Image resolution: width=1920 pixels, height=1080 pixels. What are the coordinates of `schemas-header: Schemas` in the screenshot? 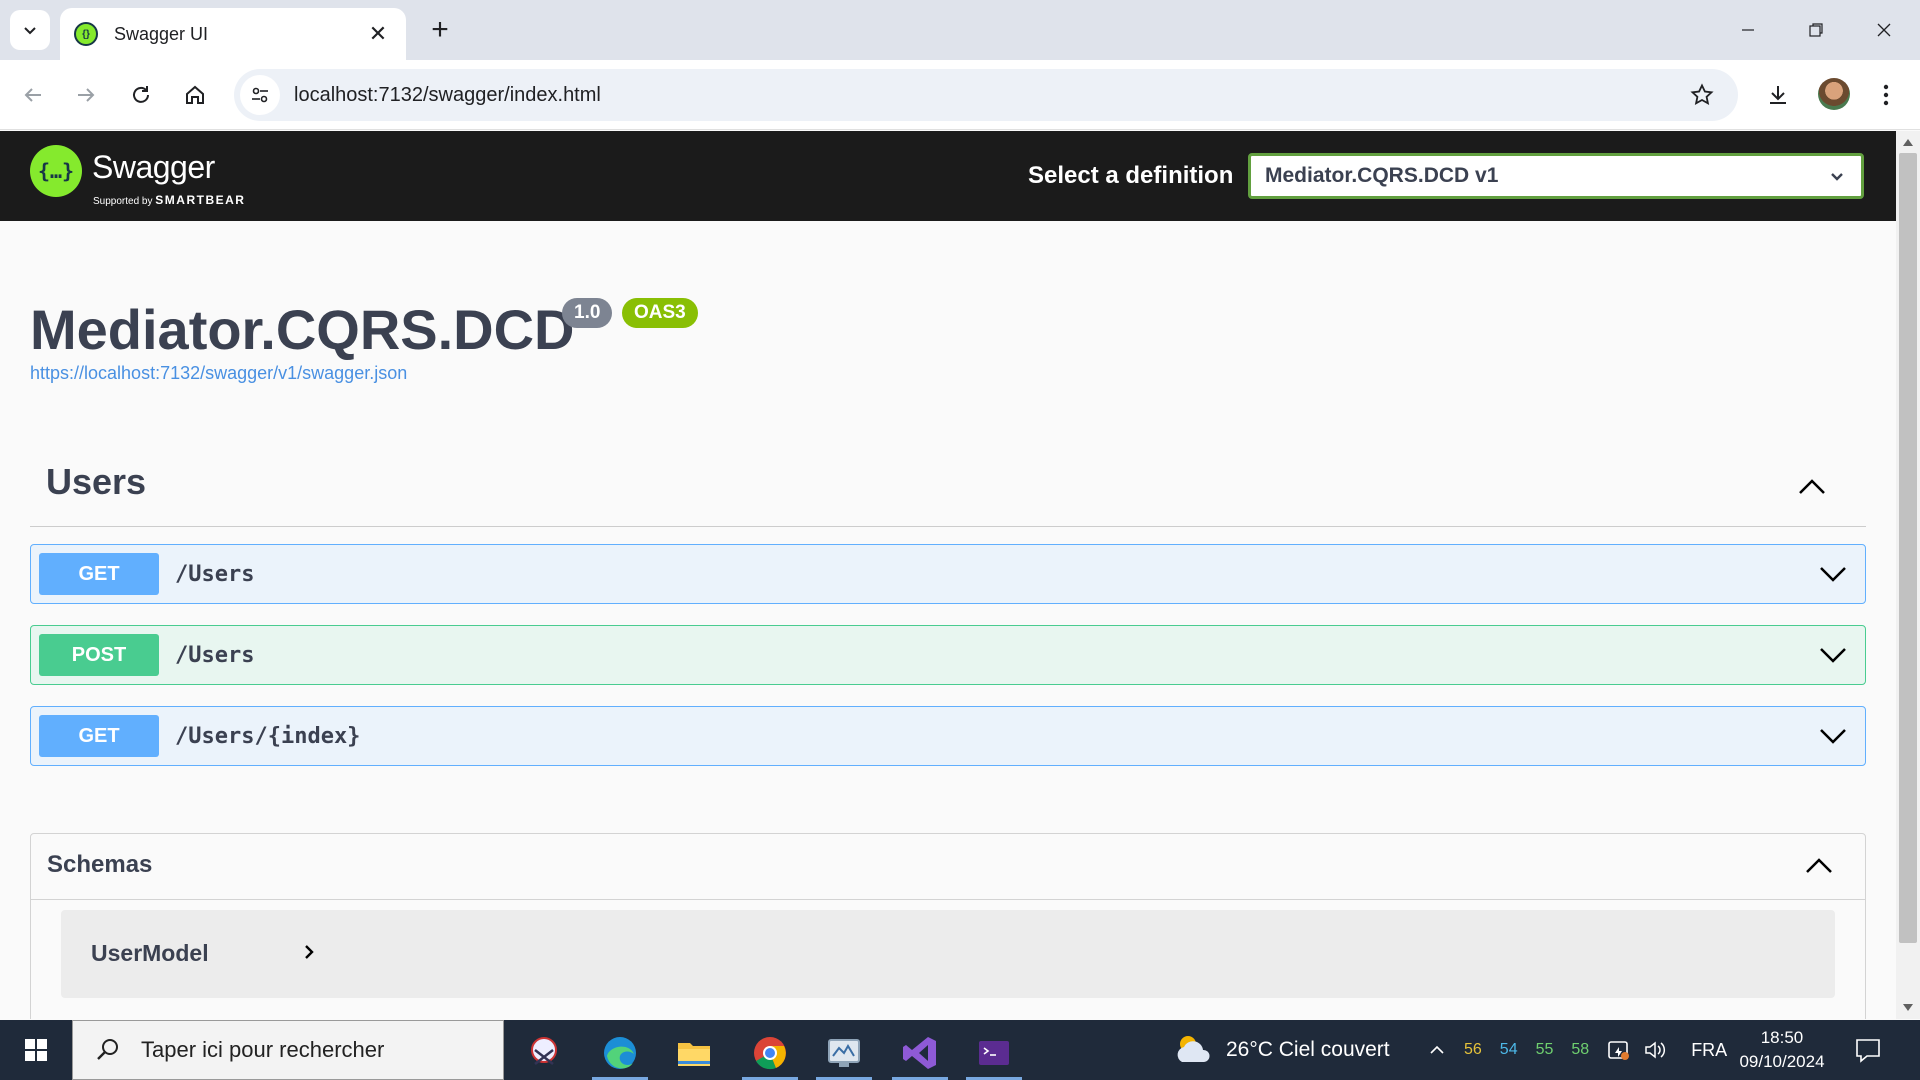 It's located at (948, 867).